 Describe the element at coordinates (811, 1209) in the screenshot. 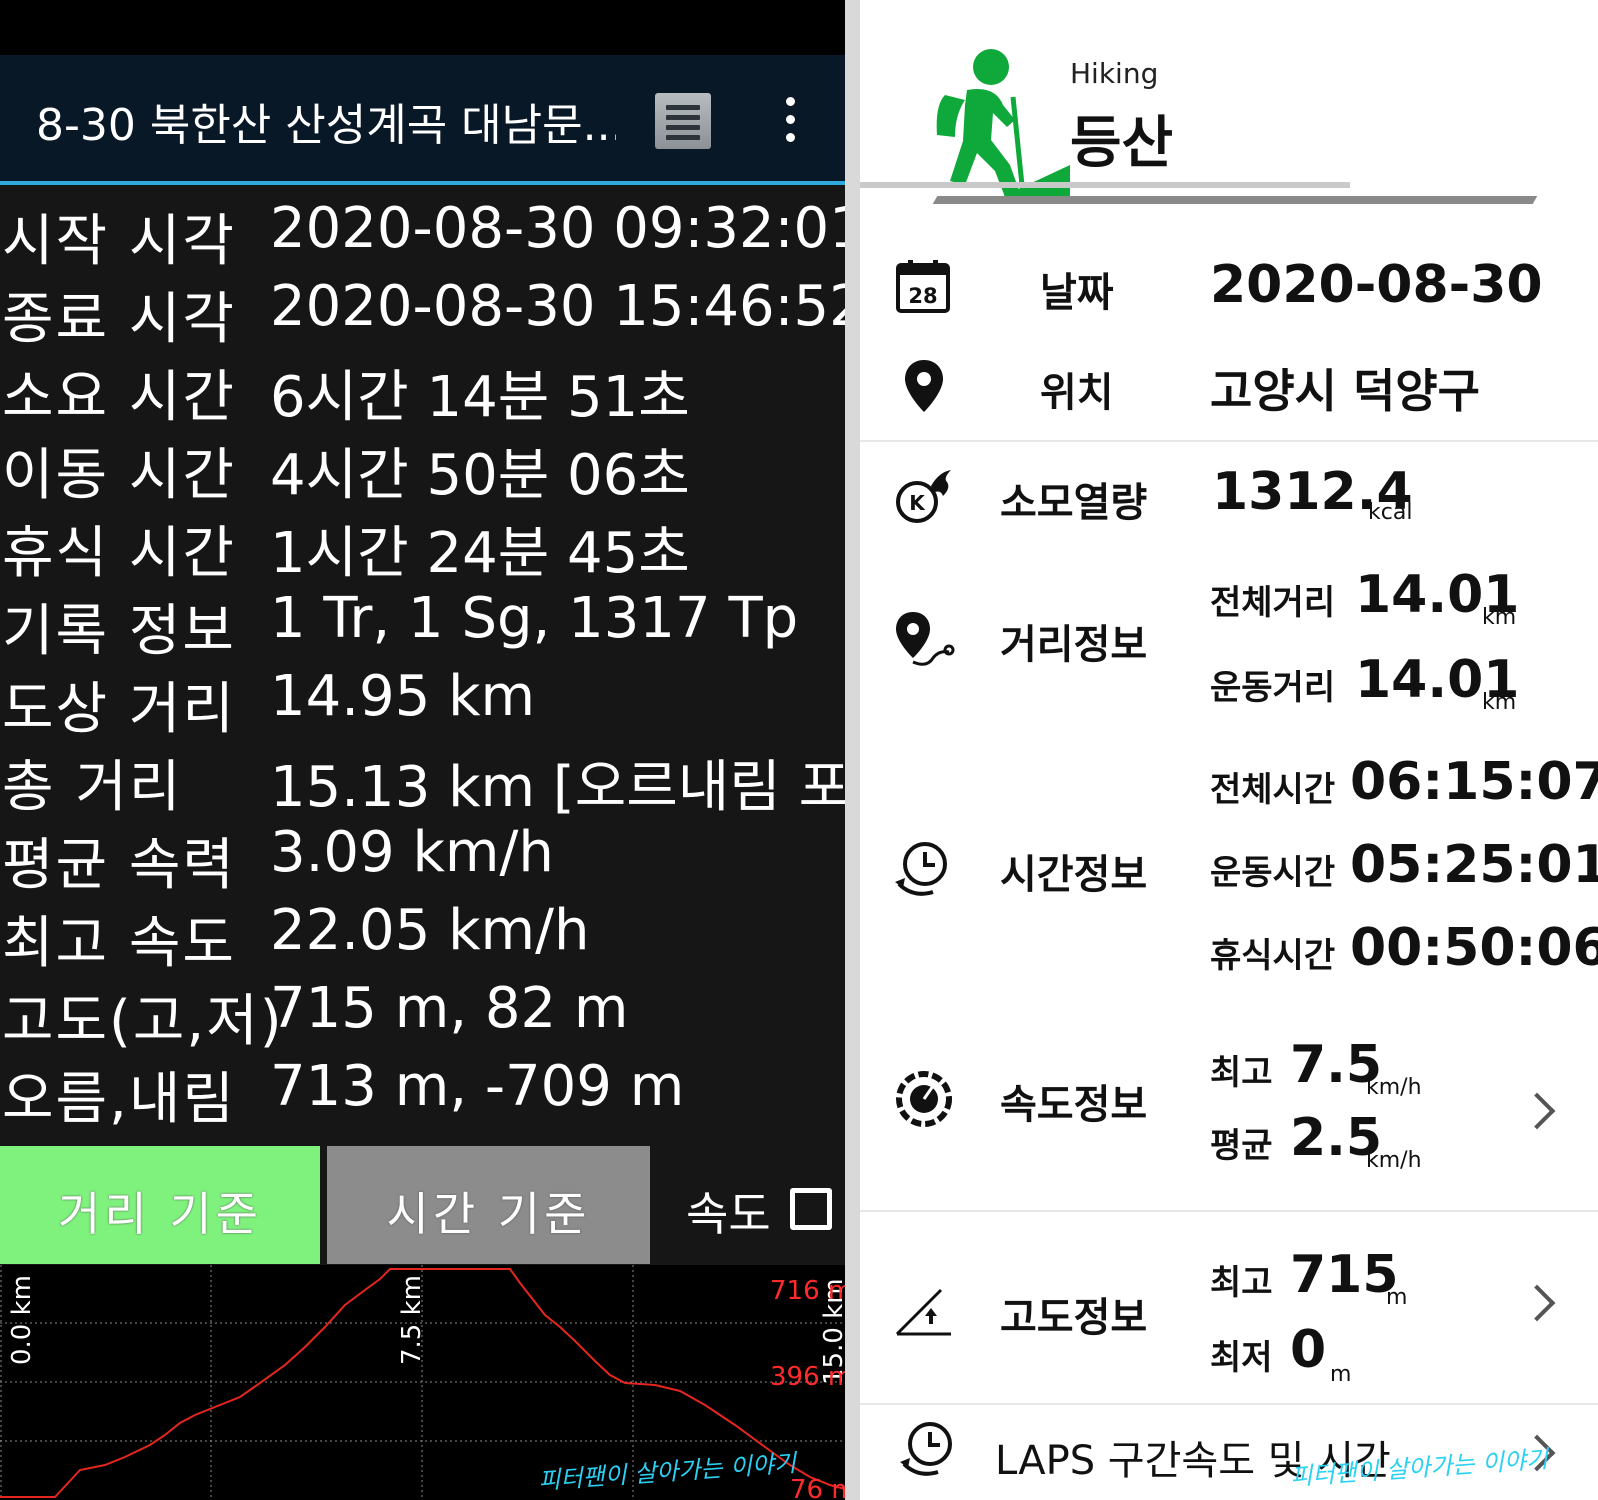

I see `speed-checkbox` at that location.